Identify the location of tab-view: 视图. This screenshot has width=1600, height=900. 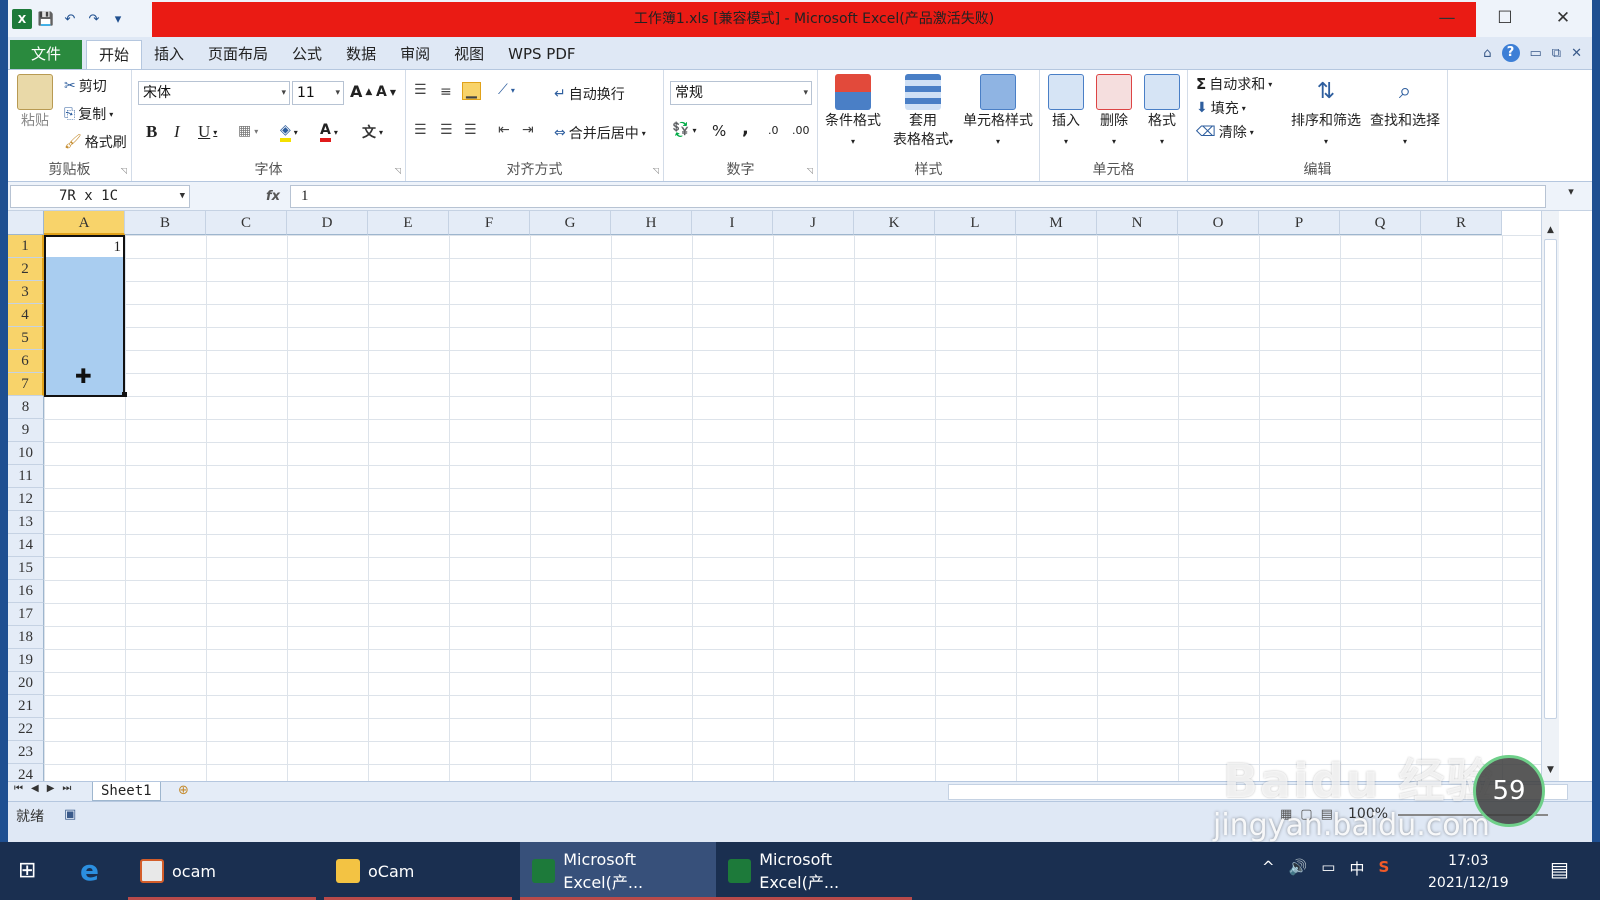
(469, 54).